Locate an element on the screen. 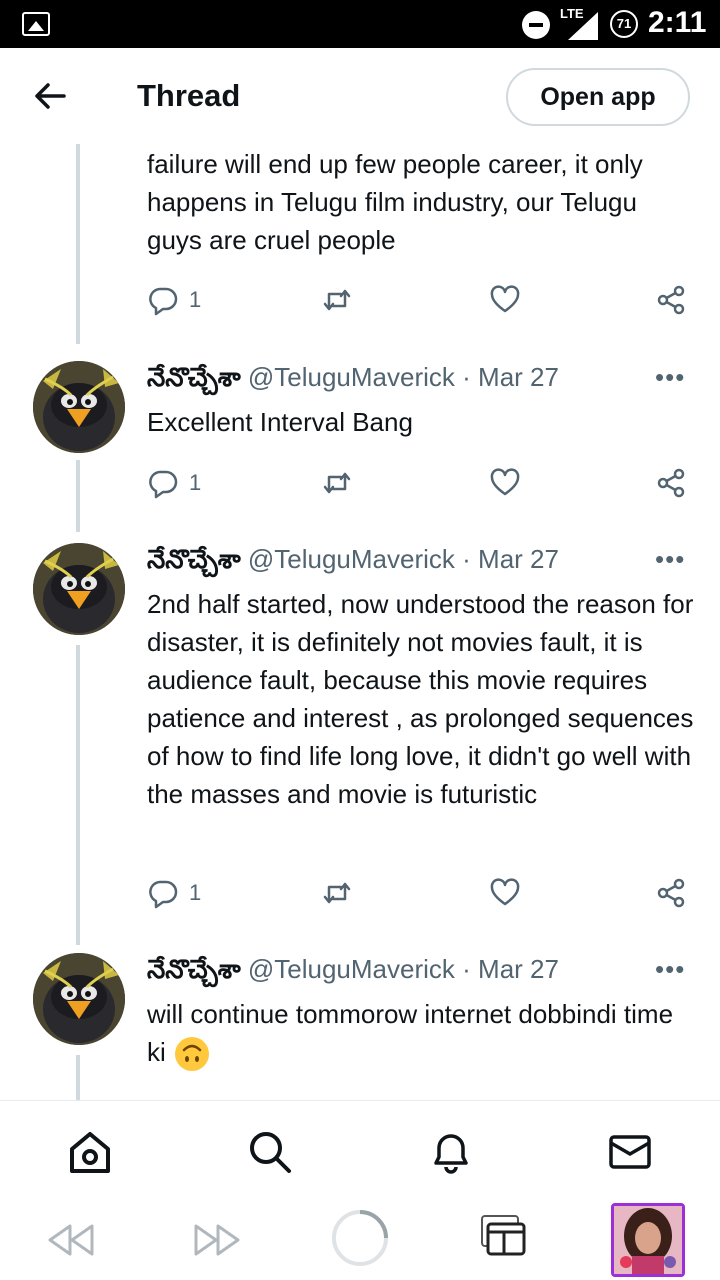  tabs-icon is located at coordinates (504, 1237).